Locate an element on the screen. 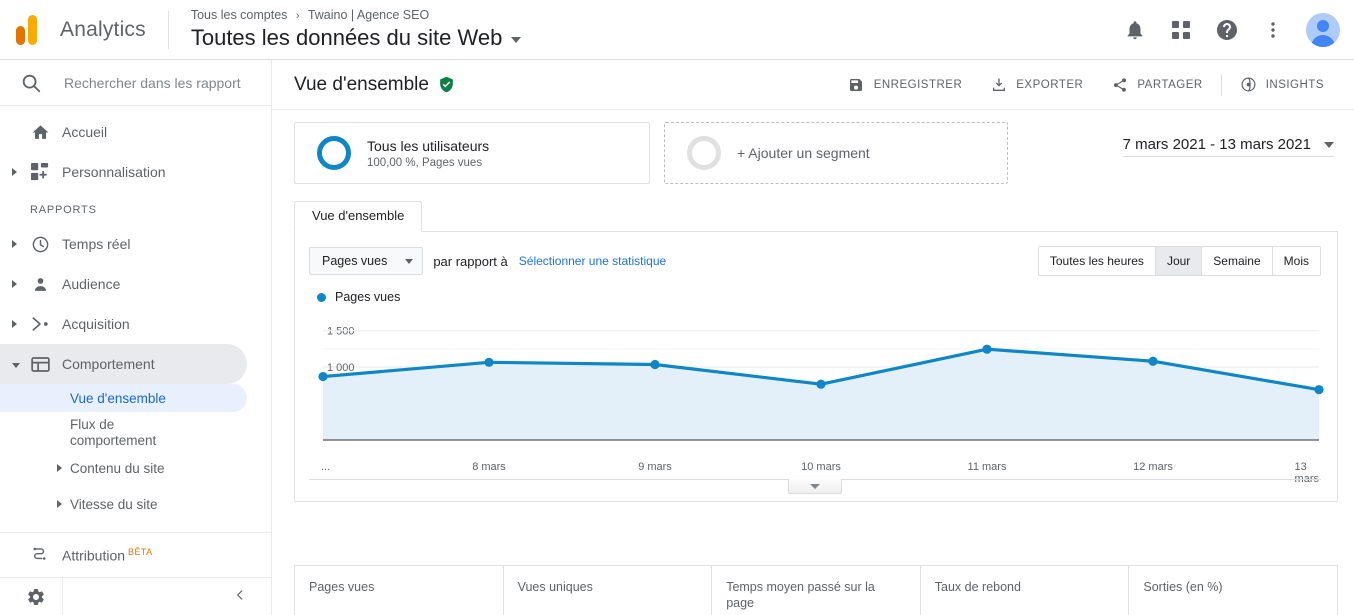 The image size is (1354, 615). granularity-hourly: Toutes les heures is located at coordinates (1097, 261).